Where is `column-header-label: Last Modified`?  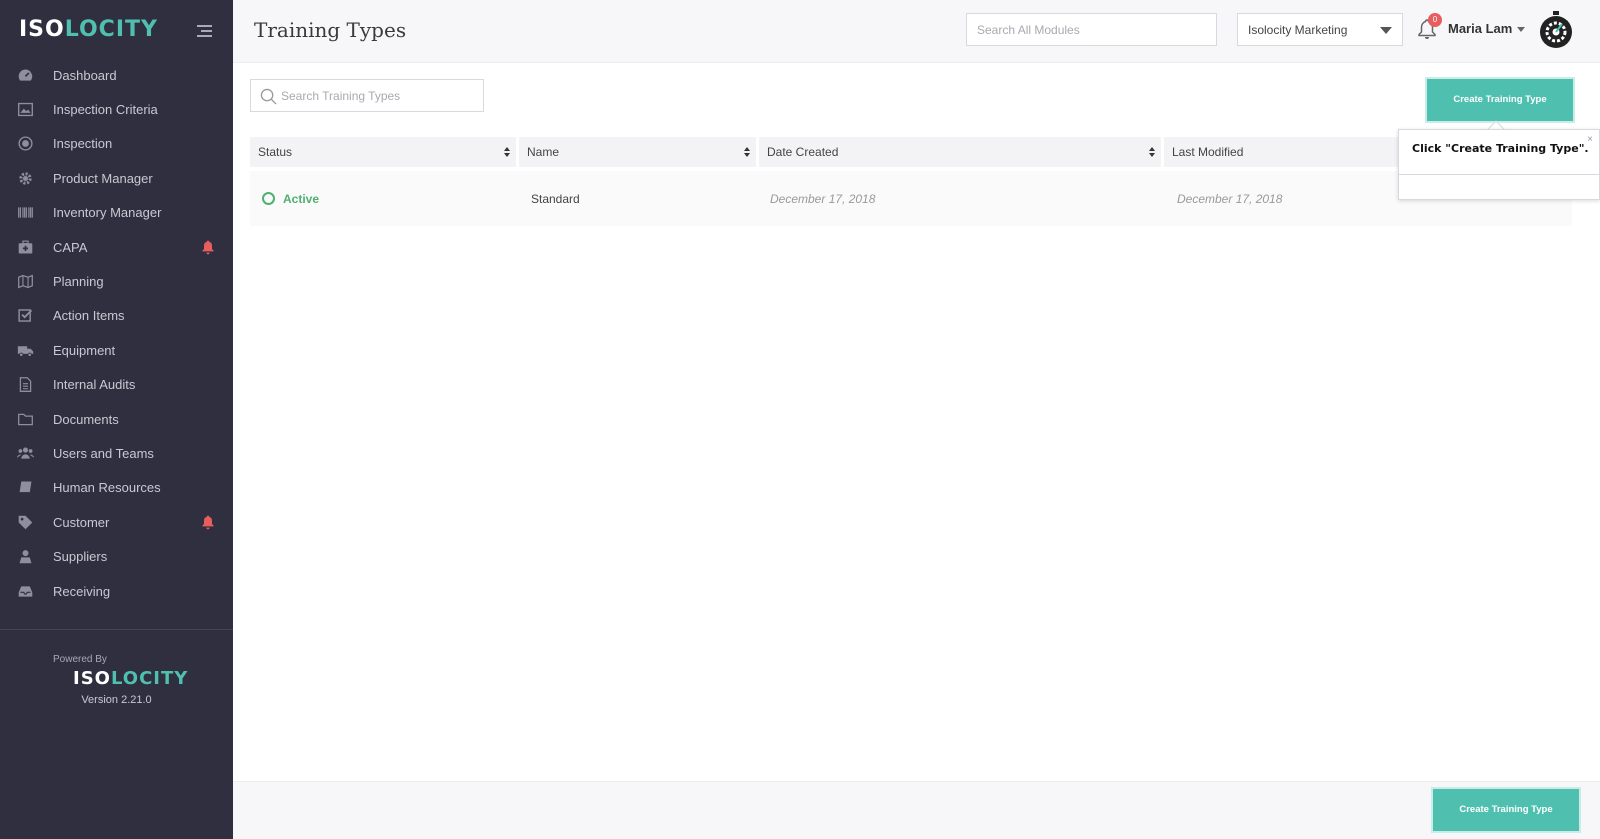
column-header-label: Last Modified is located at coordinates (1208, 152).